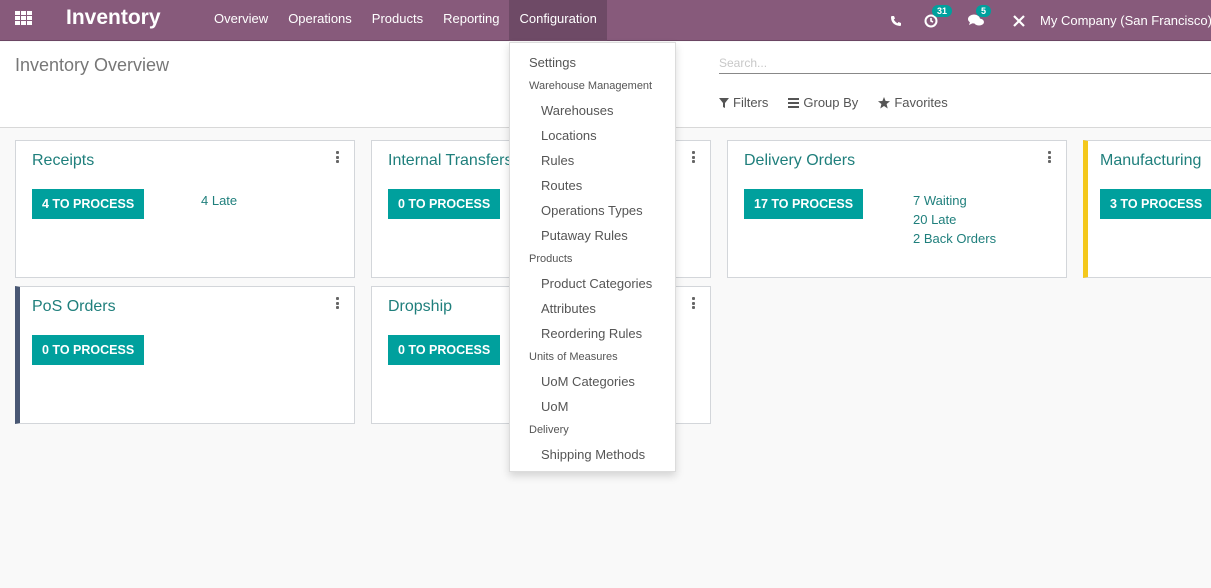  Describe the element at coordinates (984, 11) in the screenshot. I see `messages-count-badge: 5` at that location.